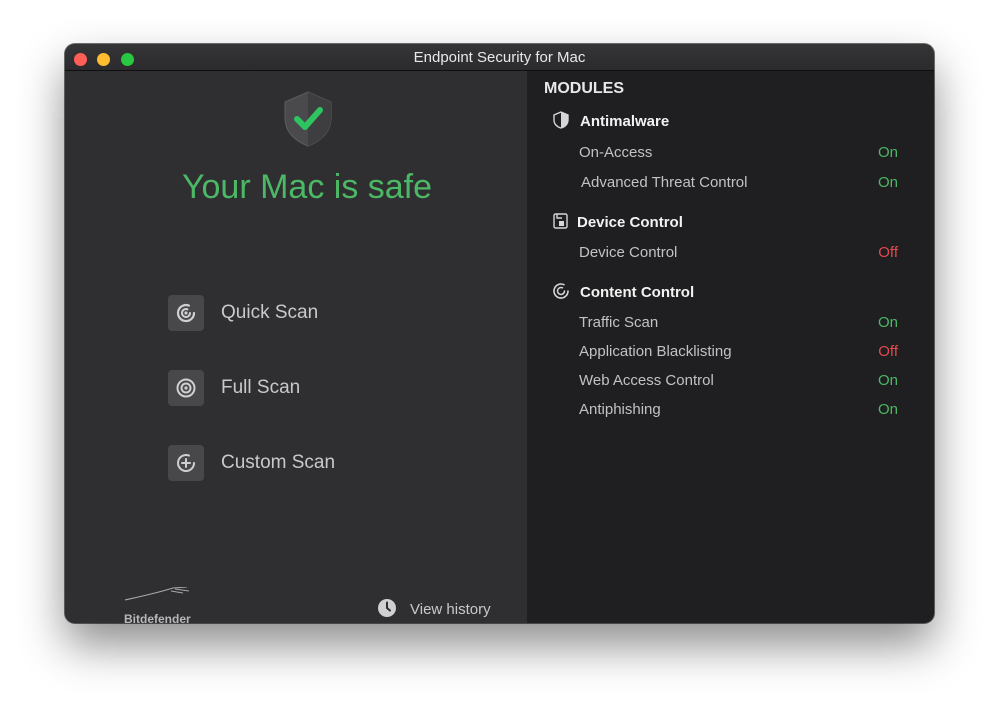 This screenshot has width=999, height=709. I want to click on clock-icon, so click(387, 608).